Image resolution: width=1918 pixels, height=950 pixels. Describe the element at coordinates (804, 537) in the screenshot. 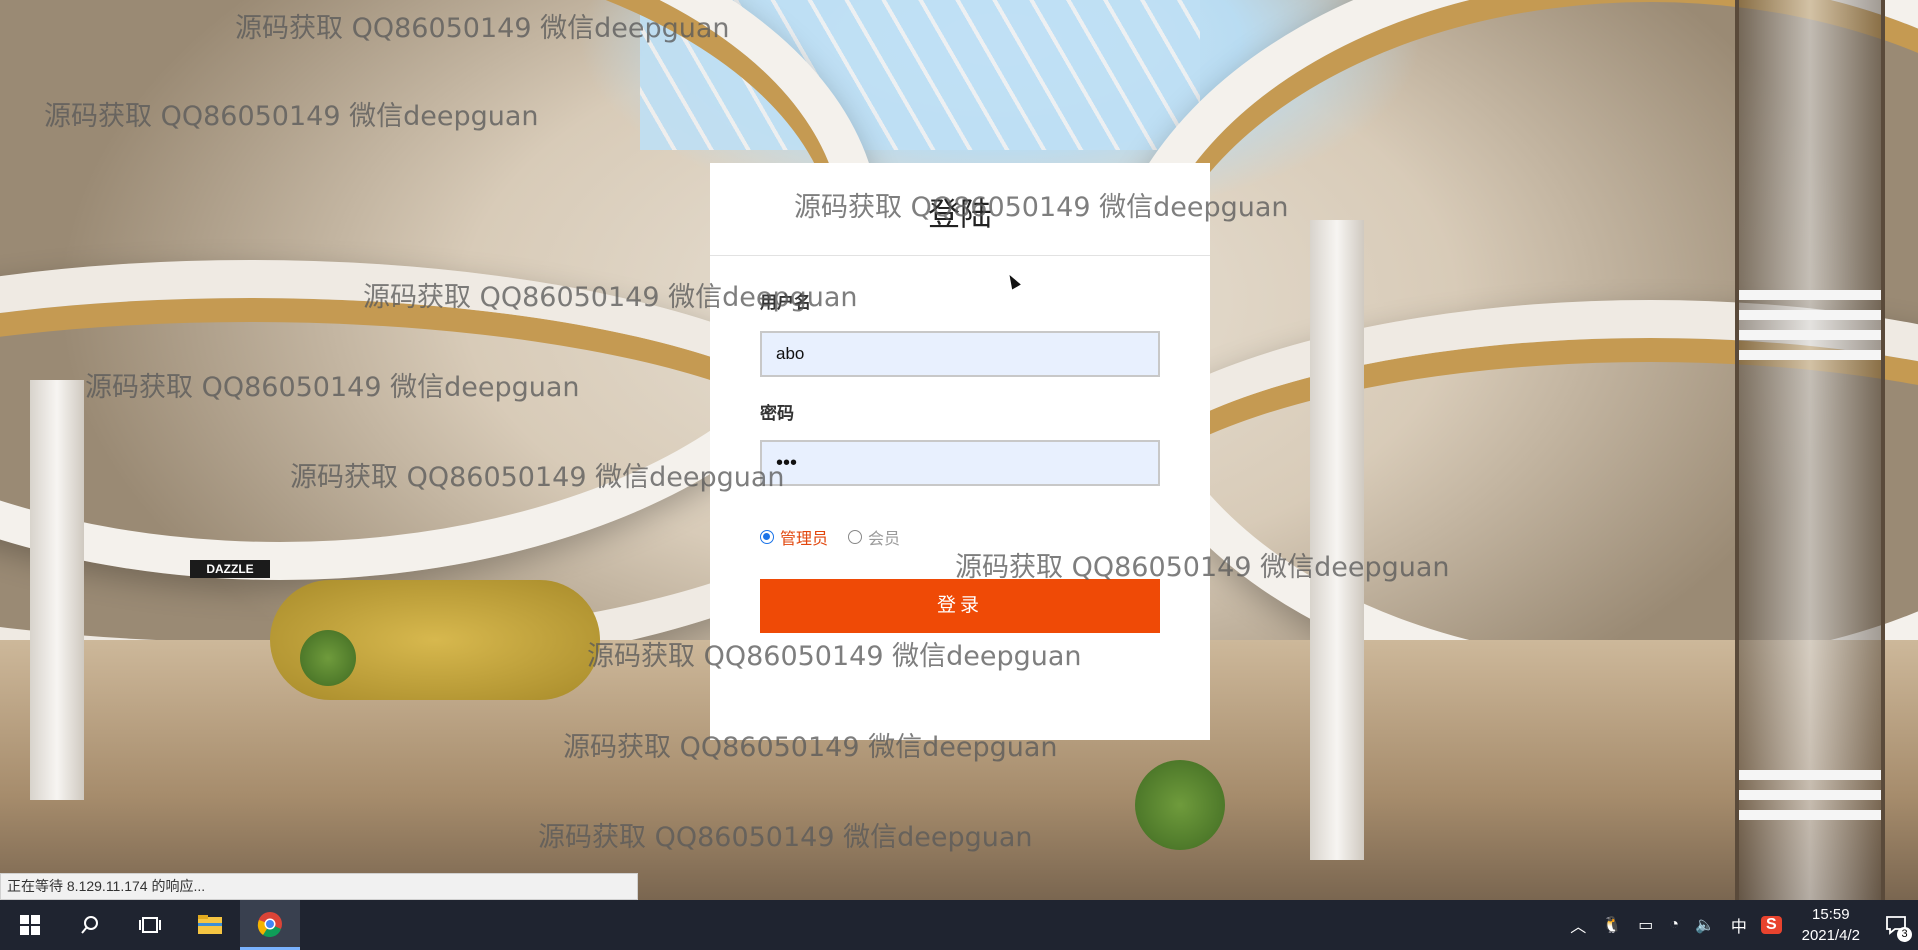

I see `role-admin-label: 管理员` at that location.